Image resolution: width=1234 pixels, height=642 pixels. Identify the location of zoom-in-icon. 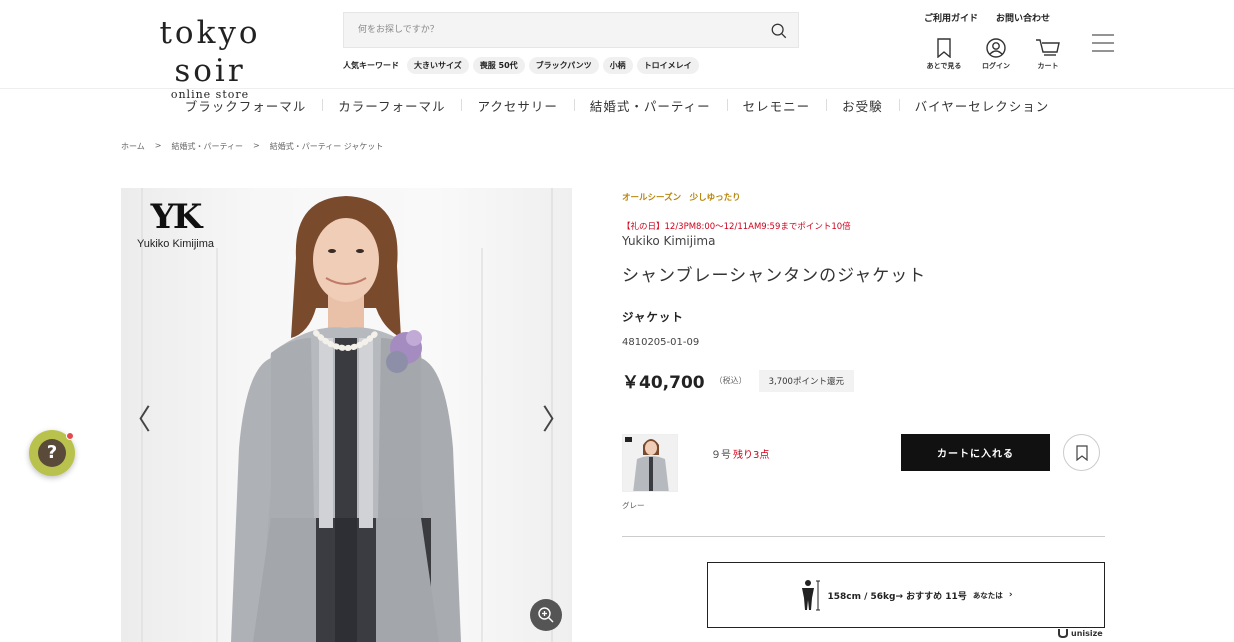
(546, 615).